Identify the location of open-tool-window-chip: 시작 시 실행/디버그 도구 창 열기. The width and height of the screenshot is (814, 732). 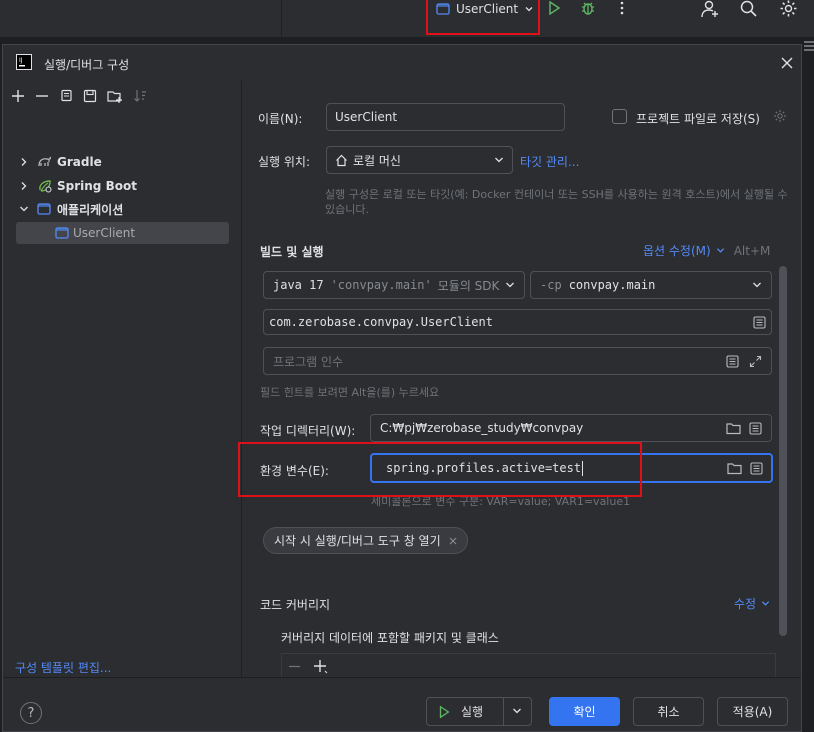
(365, 540).